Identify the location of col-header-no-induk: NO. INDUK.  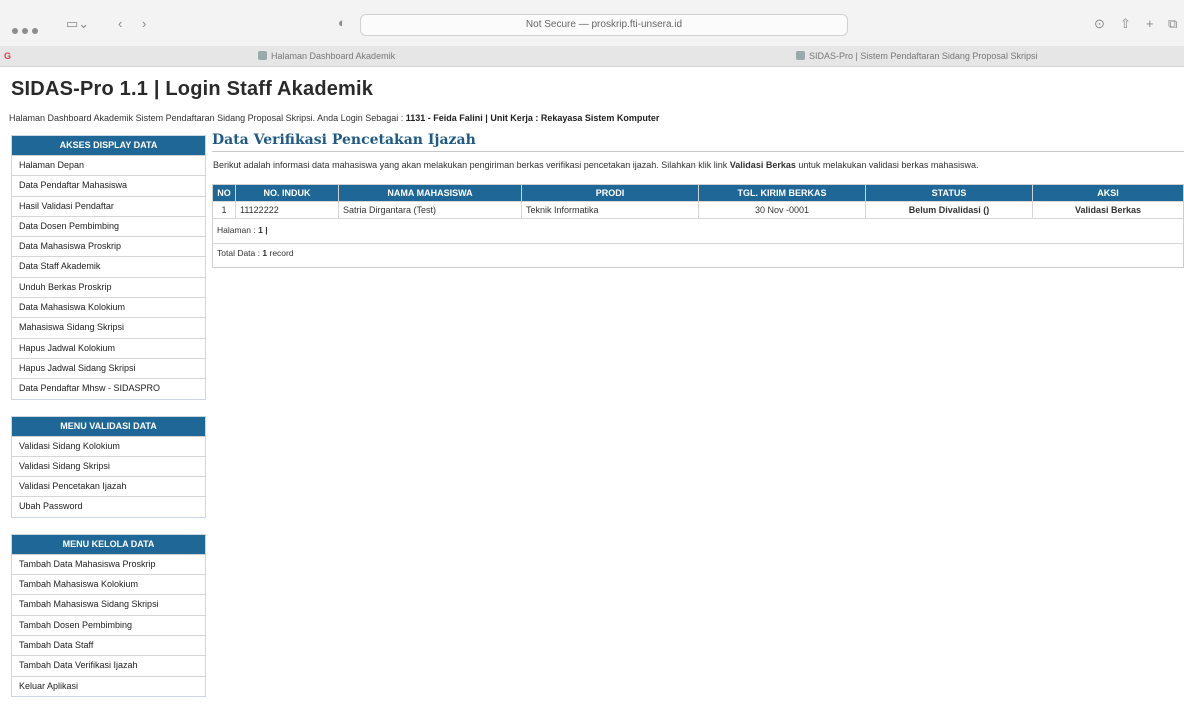
(287, 193).